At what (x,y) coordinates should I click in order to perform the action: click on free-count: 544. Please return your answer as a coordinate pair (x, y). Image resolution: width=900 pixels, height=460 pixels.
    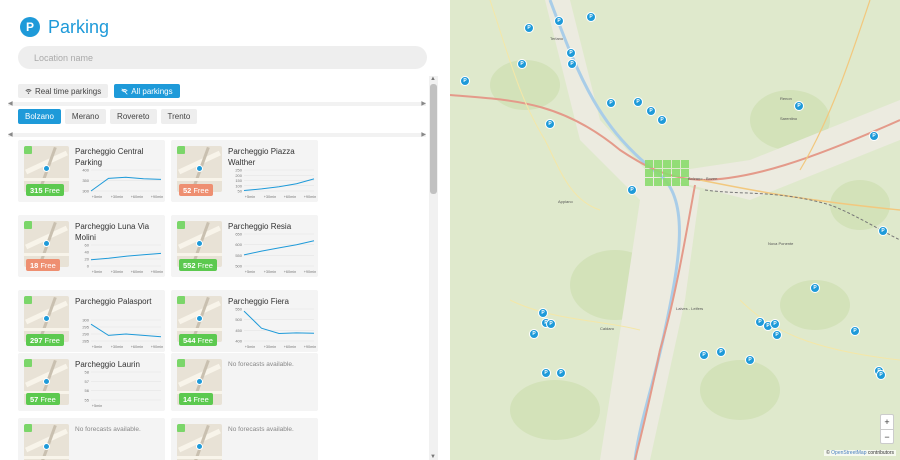
    Looking at the image, I should click on (189, 340).